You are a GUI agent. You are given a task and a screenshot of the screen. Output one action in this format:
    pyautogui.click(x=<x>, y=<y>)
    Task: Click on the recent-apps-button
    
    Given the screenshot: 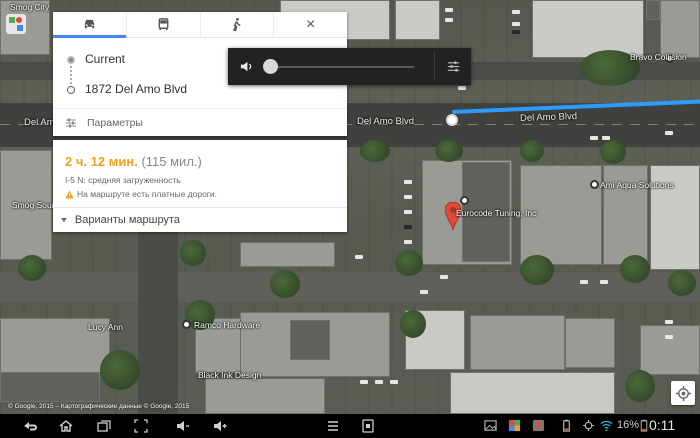 What is the action you would take?
    pyautogui.click(x=104, y=426)
    